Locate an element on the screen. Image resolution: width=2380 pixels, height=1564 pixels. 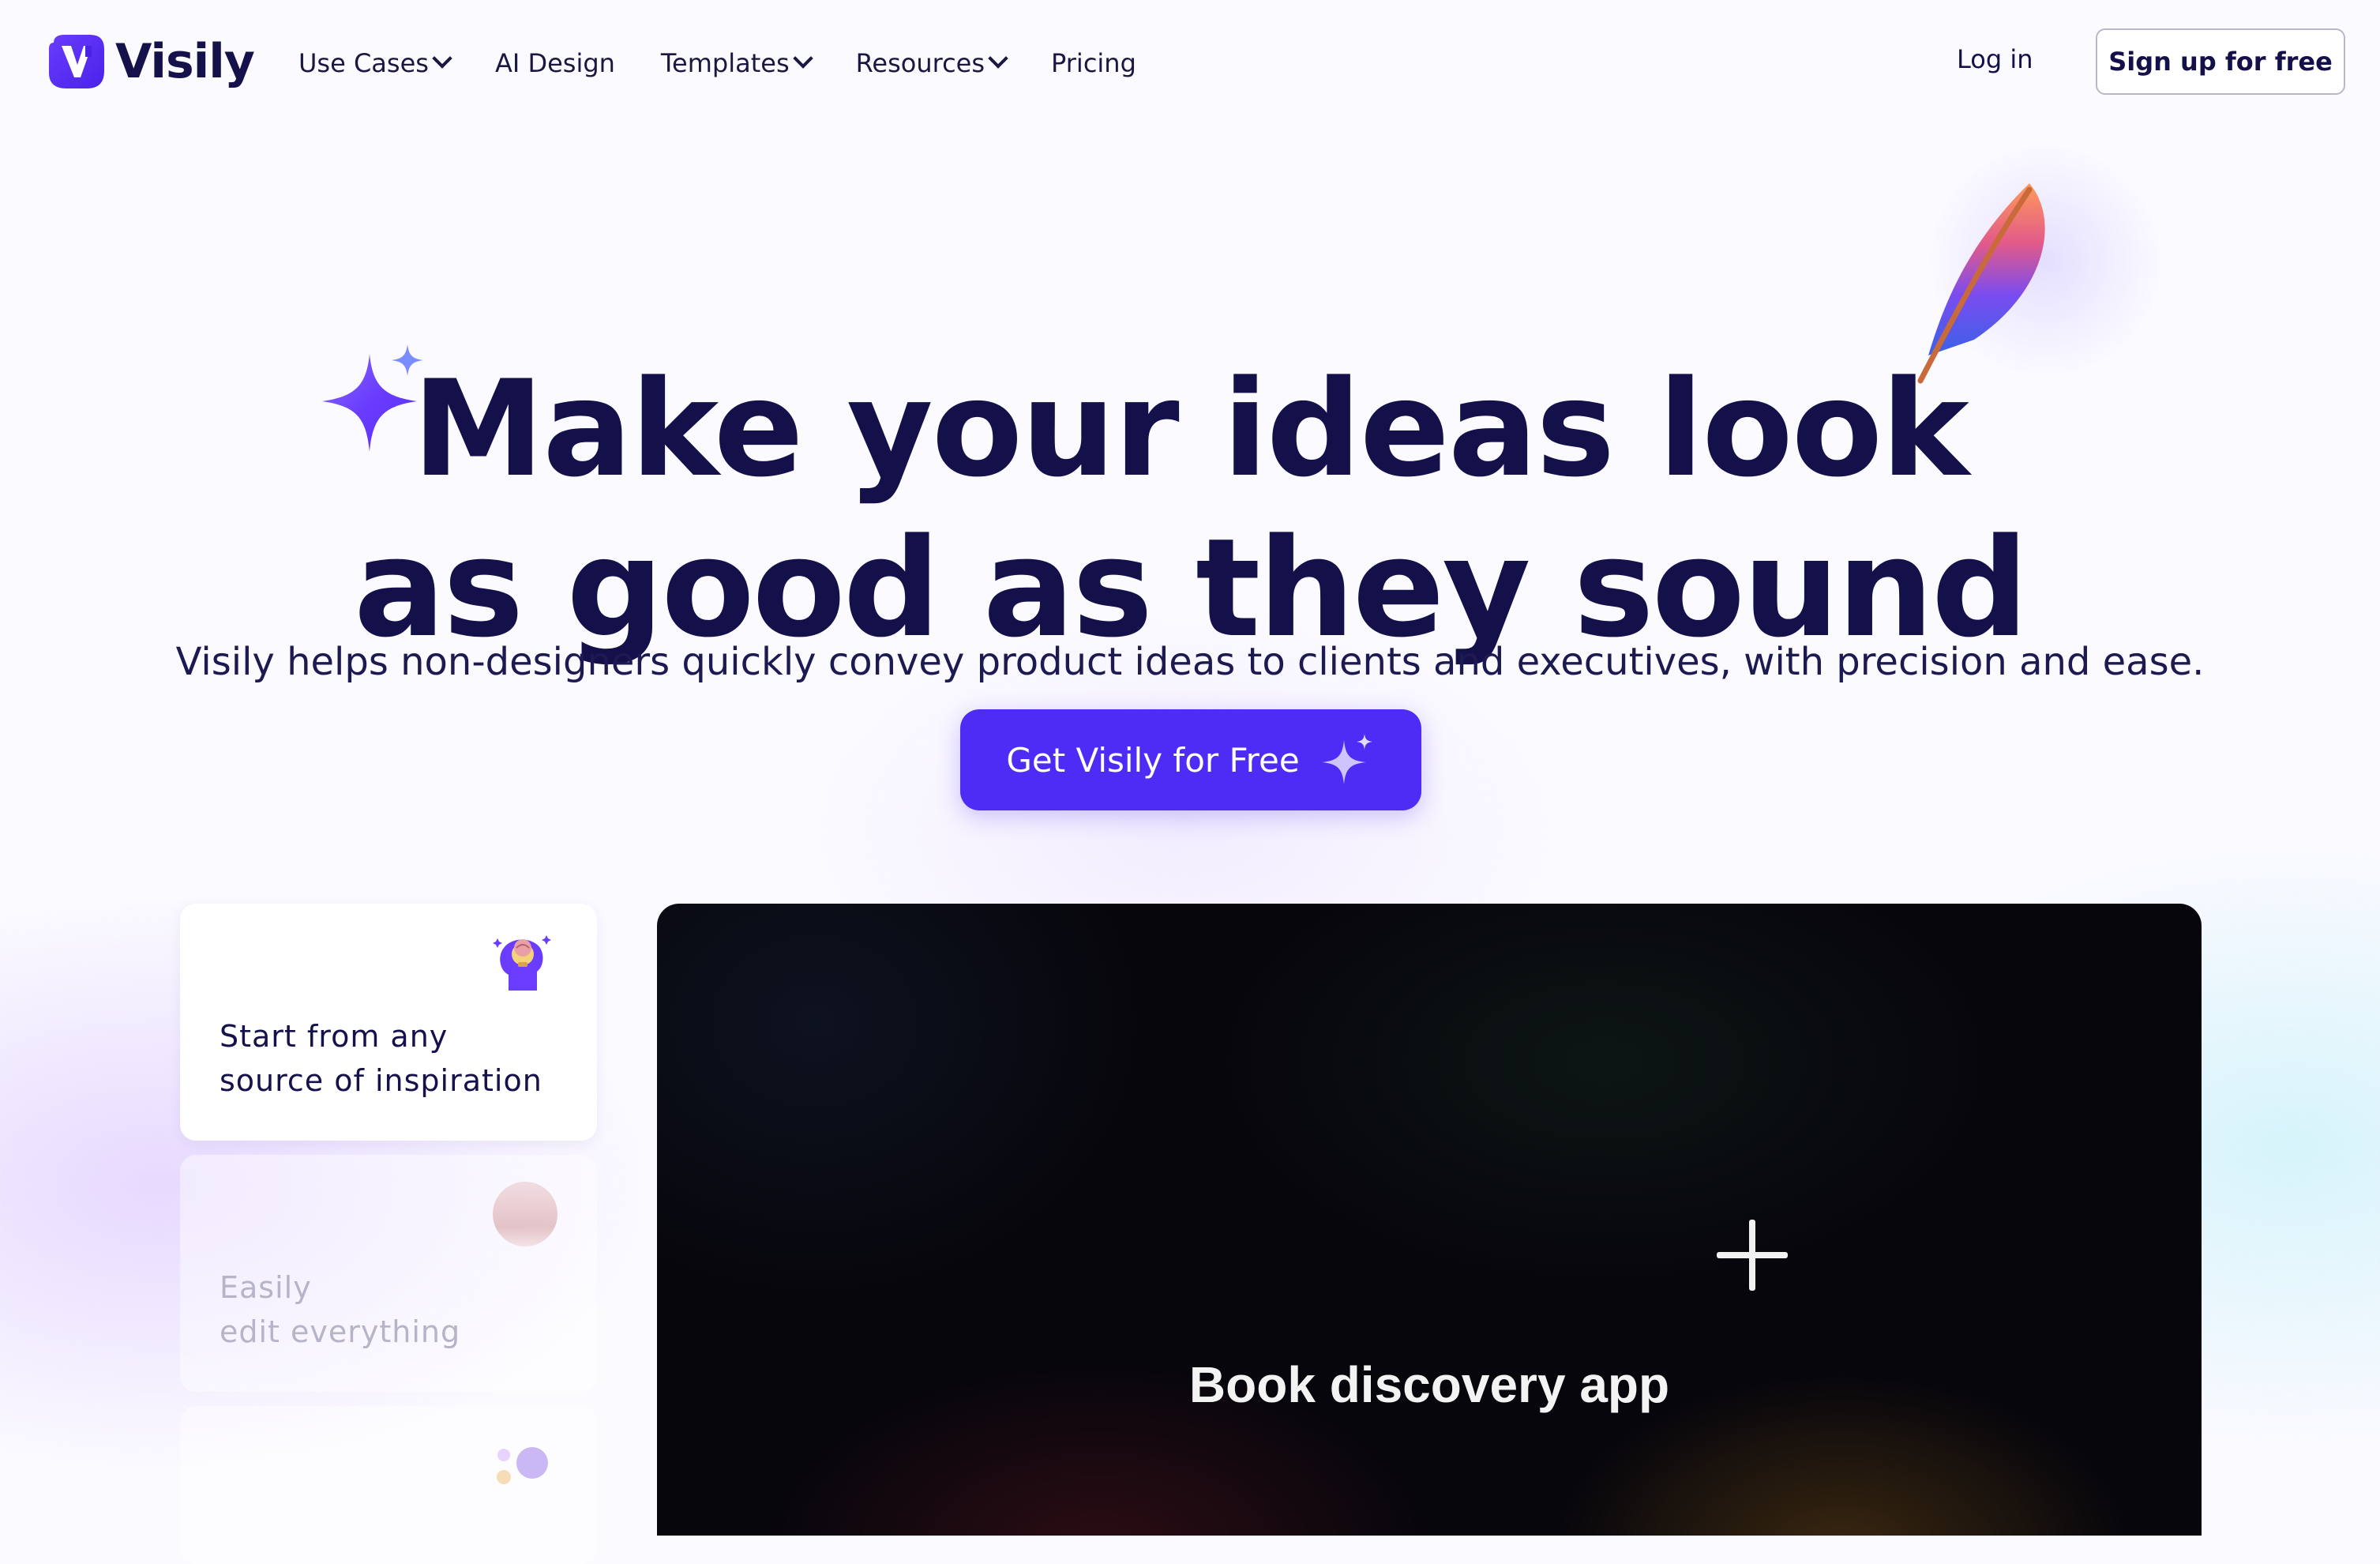
feature-title: Start from any source of inspiration is located at coordinates (381, 1058).